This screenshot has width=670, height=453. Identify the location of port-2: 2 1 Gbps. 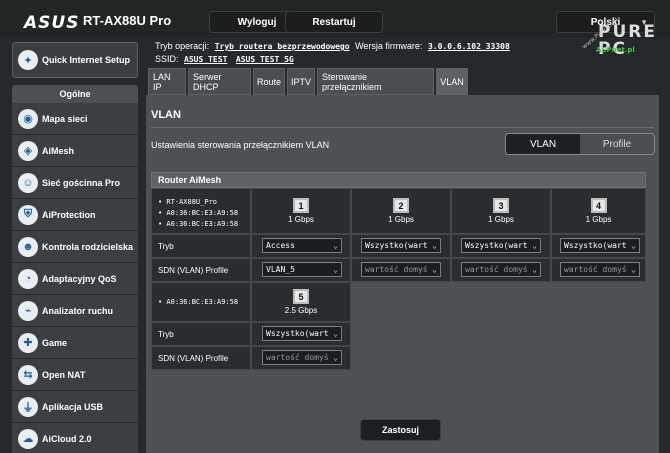
(401, 211).